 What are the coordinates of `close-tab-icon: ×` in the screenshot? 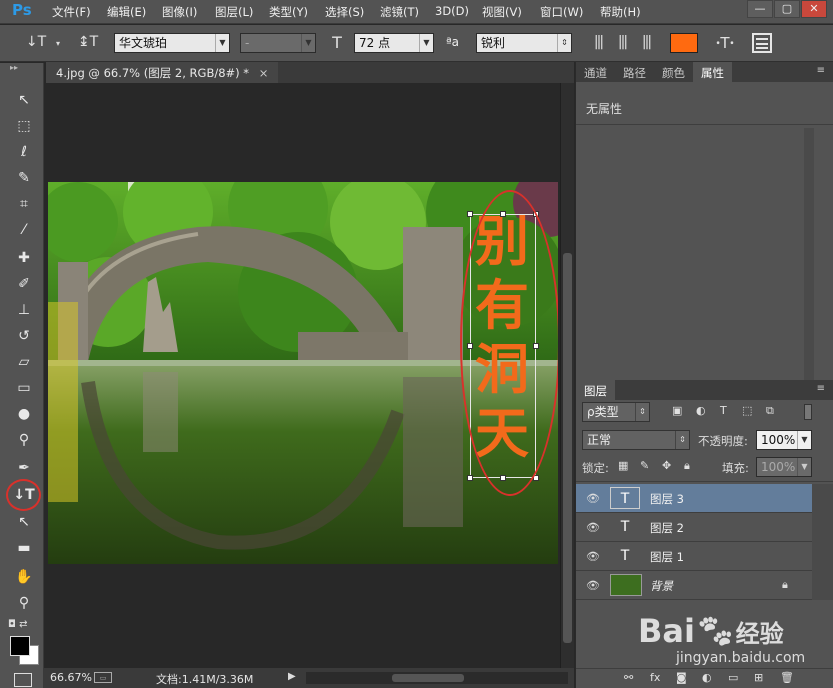 It's located at (264, 73).